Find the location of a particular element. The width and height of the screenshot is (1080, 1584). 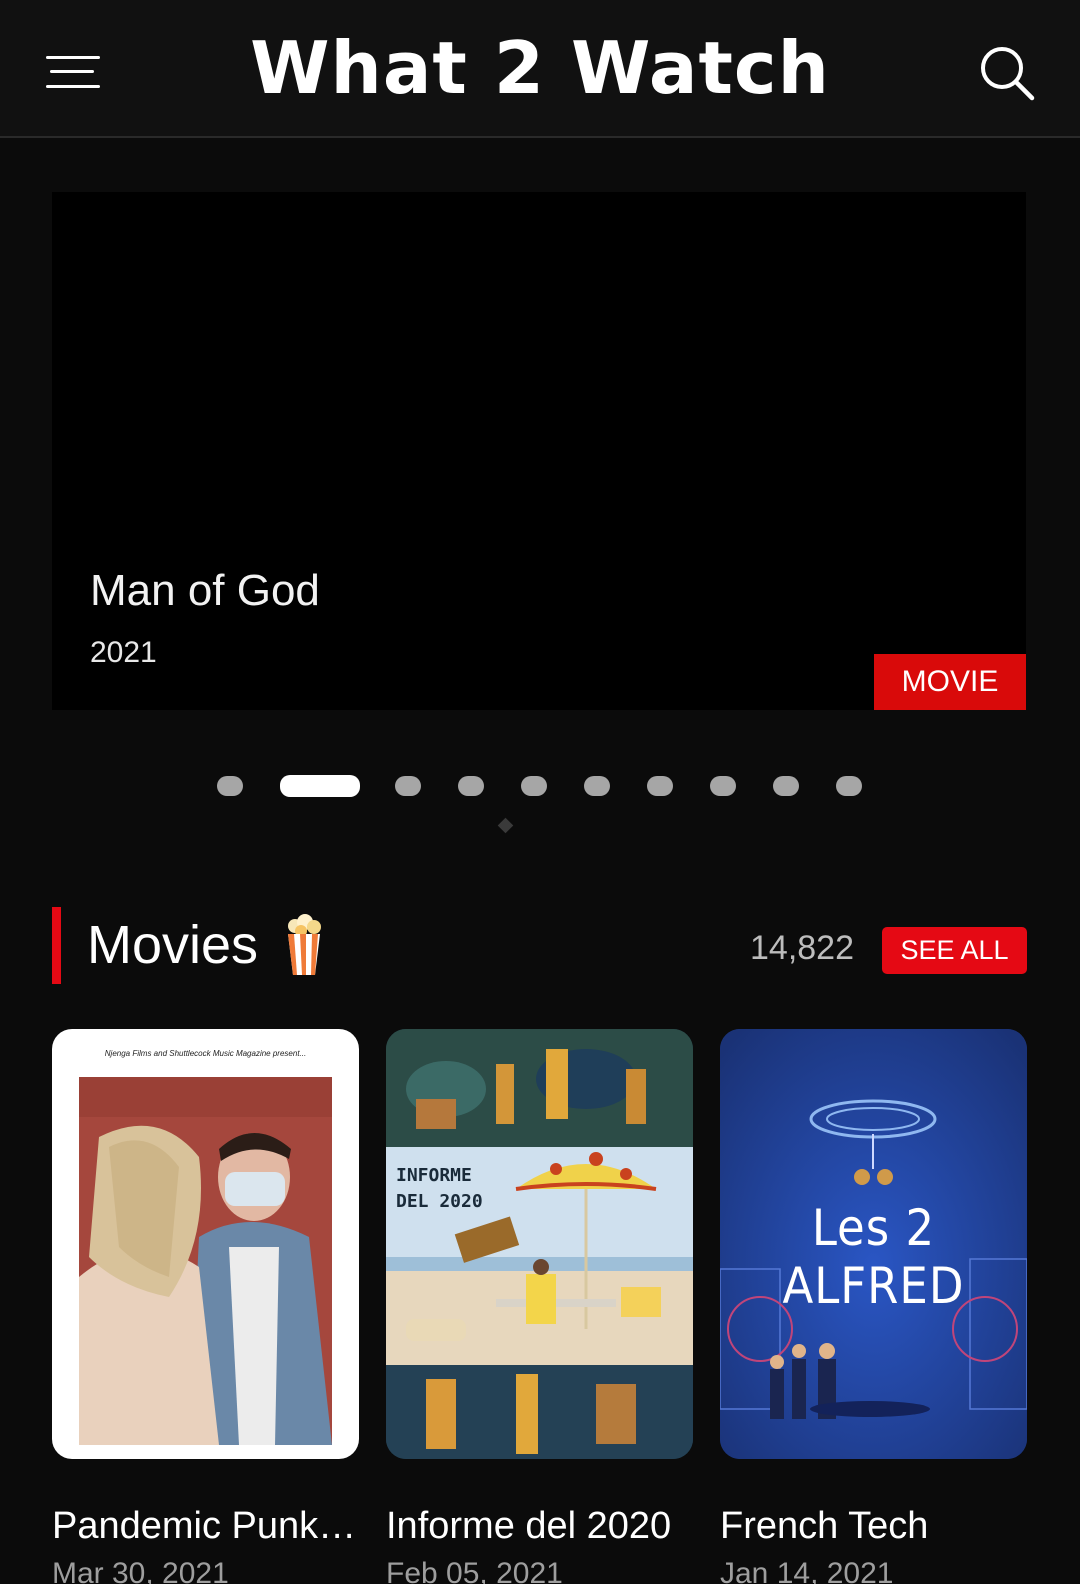

search-icon is located at coordinates (1008, 74).